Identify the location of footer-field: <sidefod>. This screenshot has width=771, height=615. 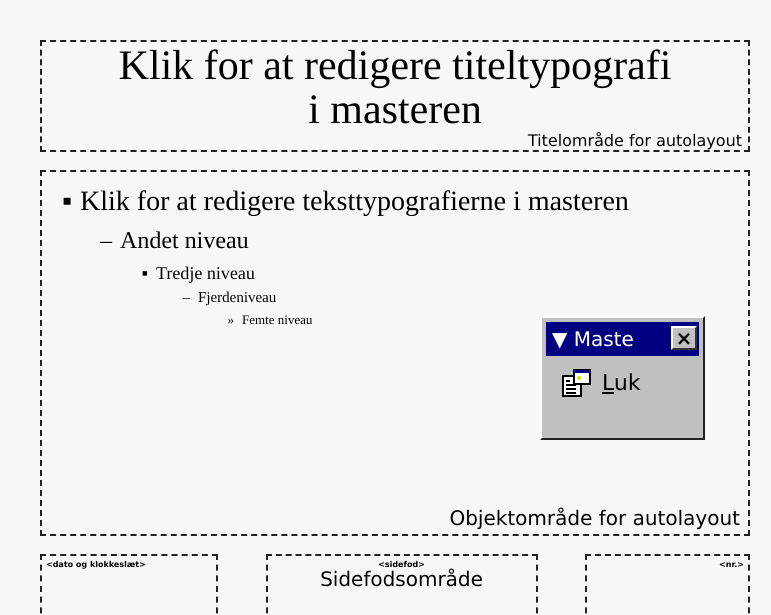
(401, 564).